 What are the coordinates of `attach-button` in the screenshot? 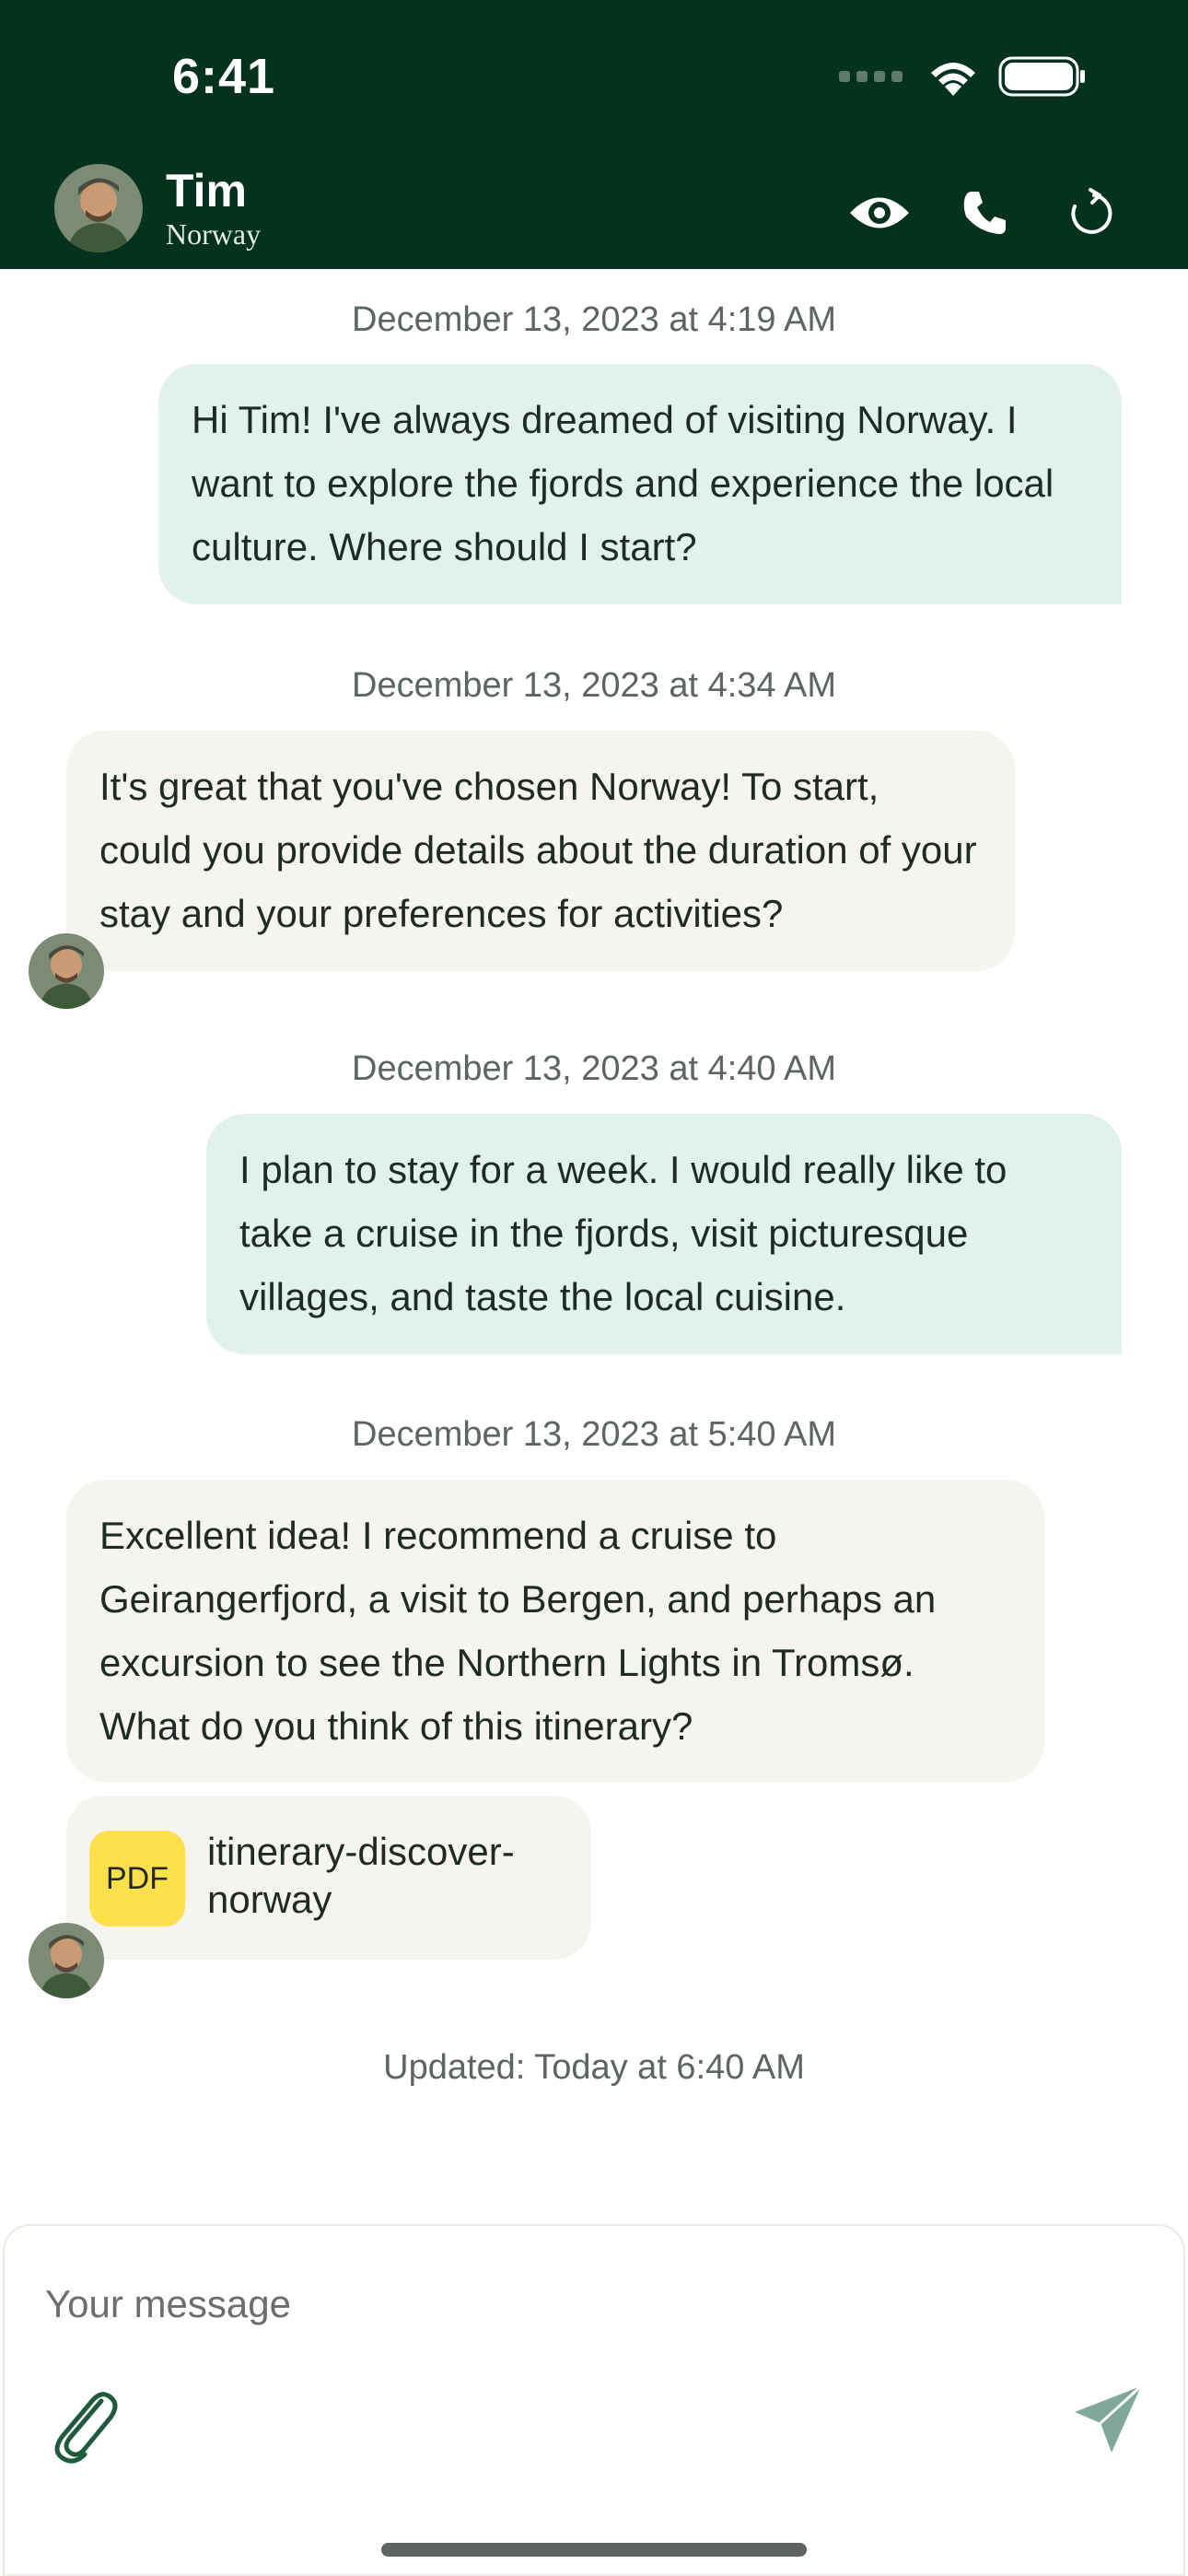 It's located at (83, 2422).